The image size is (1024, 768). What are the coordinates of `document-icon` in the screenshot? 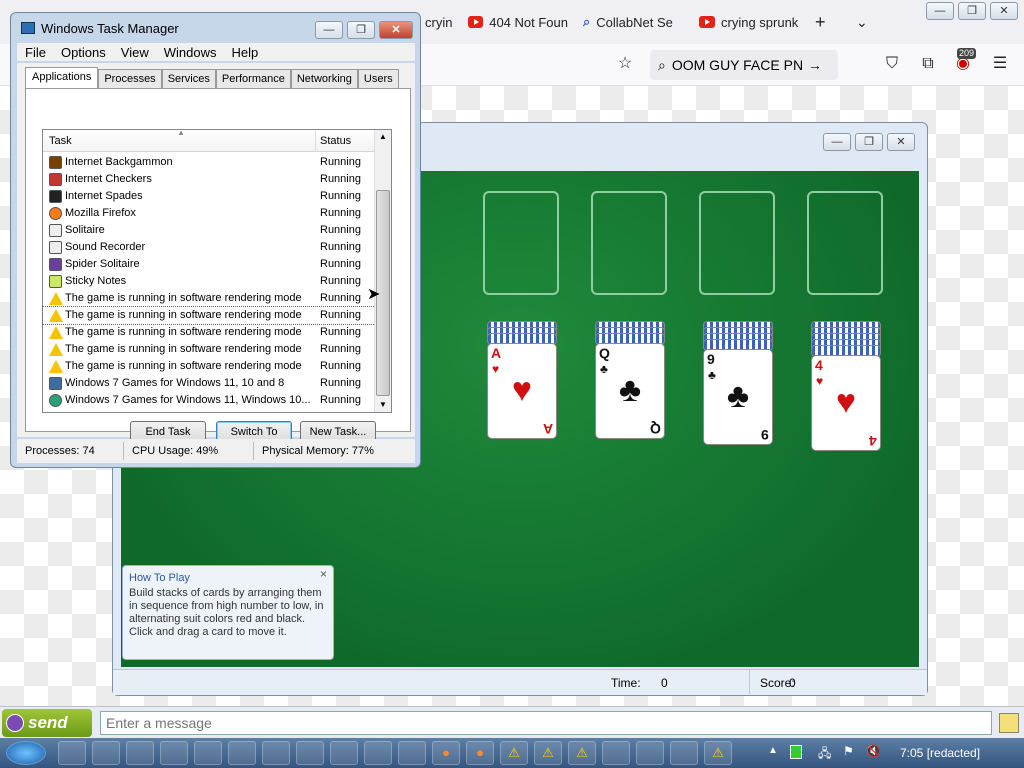 It's located at (106, 753).